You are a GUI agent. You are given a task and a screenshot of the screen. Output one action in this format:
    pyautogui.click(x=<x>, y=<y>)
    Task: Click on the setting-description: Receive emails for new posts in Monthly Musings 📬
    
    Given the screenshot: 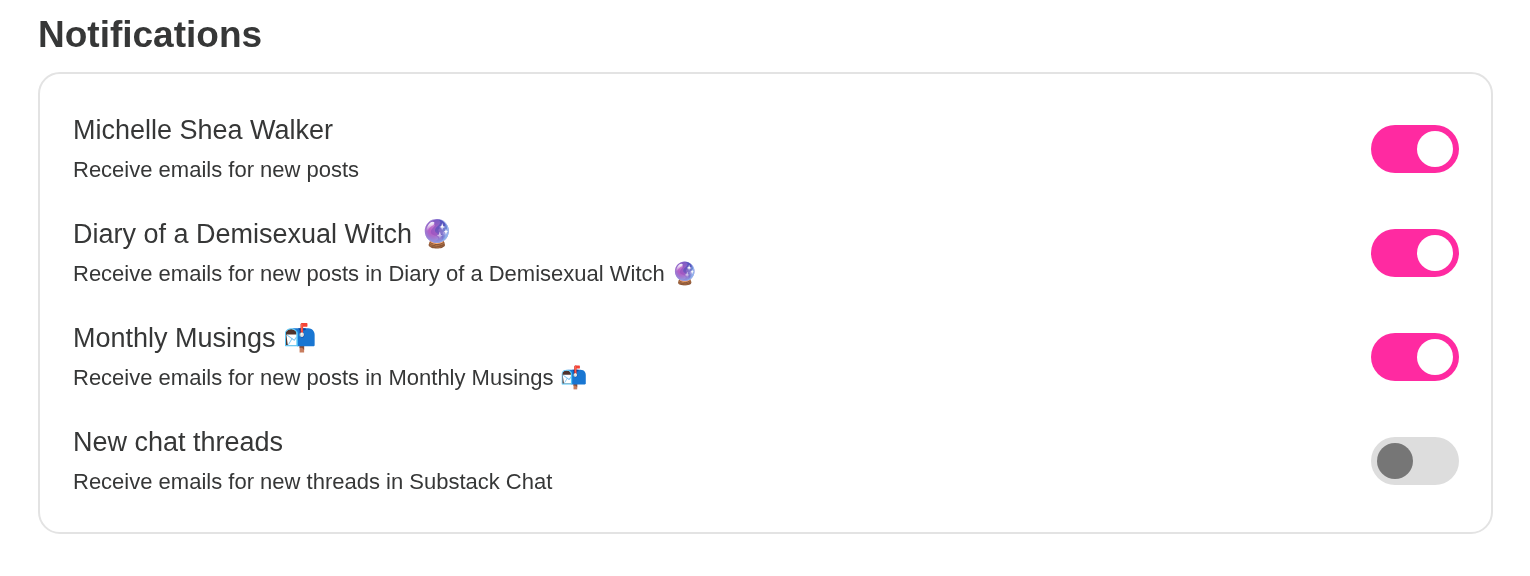 What is the action you would take?
    pyautogui.click(x=330, y=378)
    